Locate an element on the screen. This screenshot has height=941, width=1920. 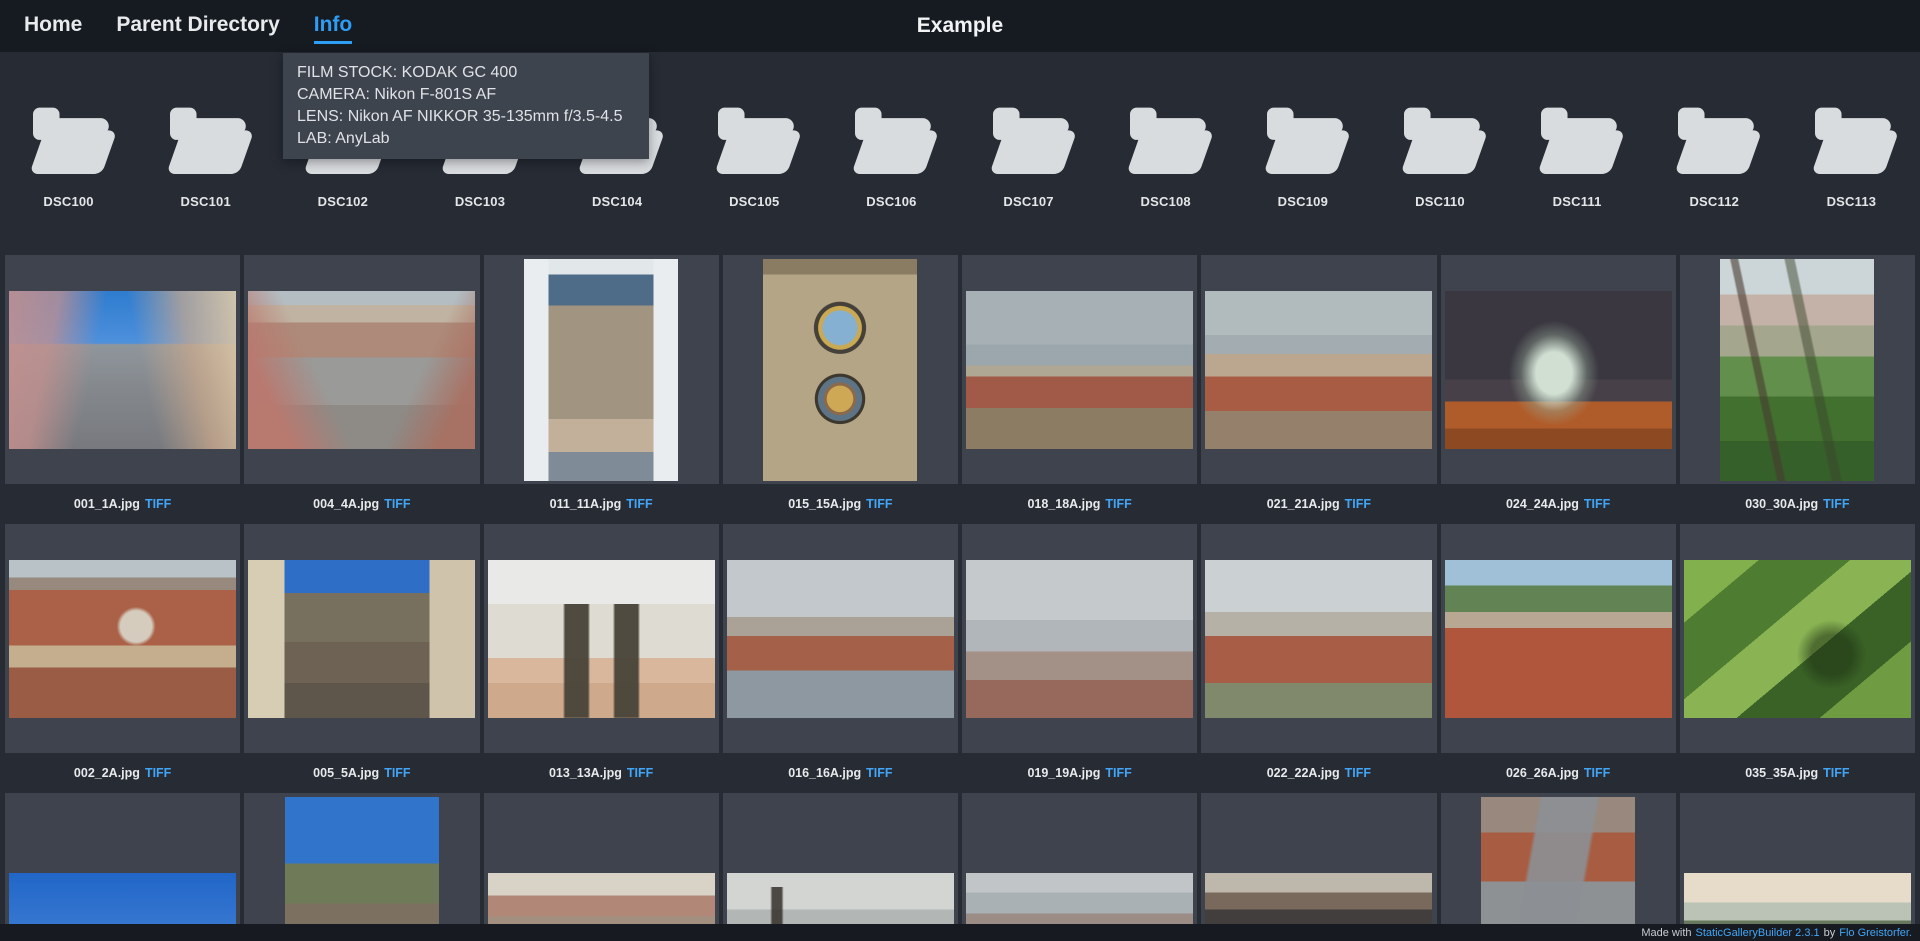
folder-item: DSC101 is located at coordinates (205, 155).